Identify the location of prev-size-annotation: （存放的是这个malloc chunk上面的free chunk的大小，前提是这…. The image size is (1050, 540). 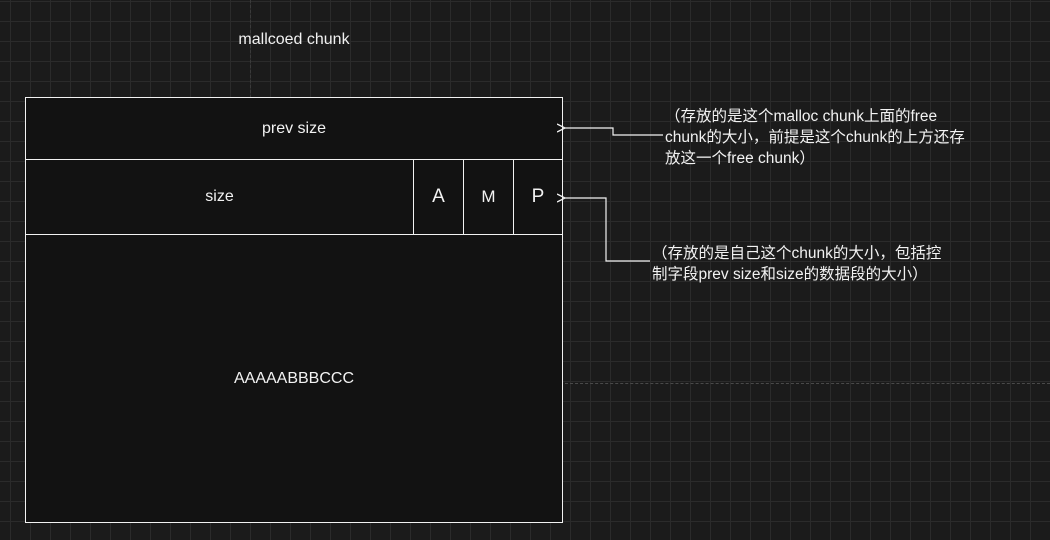
(815, 137).